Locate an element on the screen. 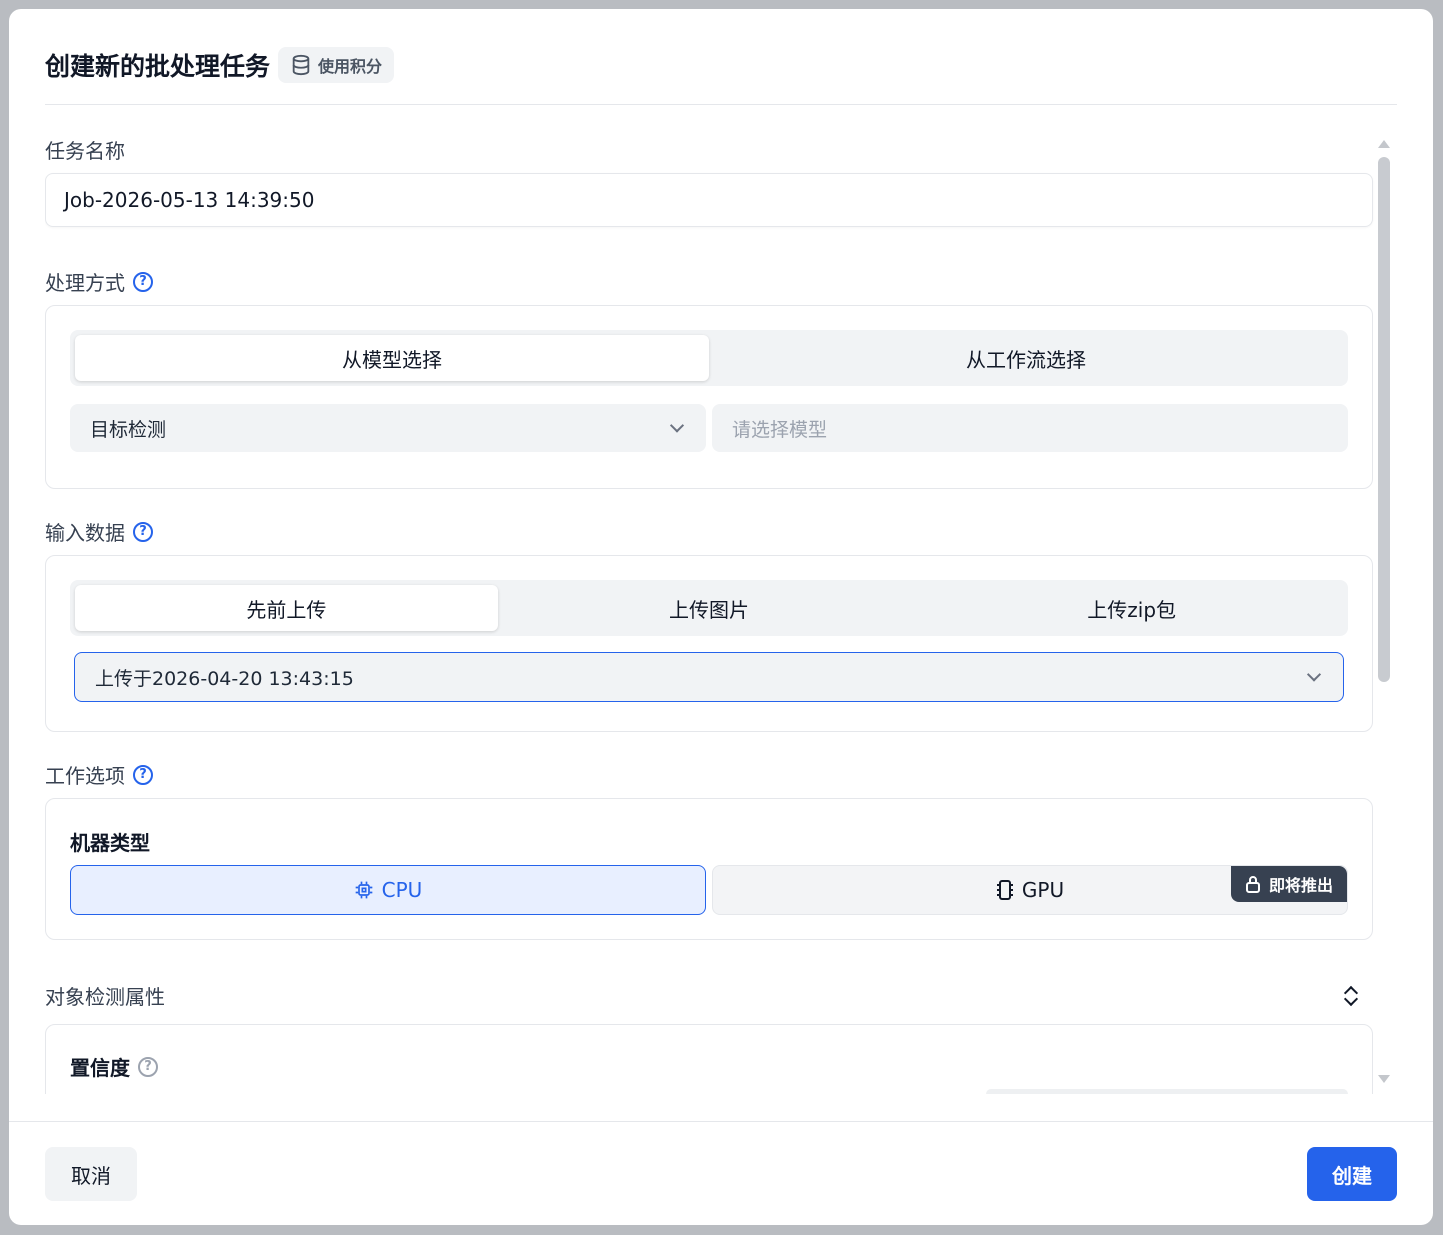 This screenshot has width=1443, height=1235. credit-badge-label: 使用积分 is located at coordinates (350, 66).